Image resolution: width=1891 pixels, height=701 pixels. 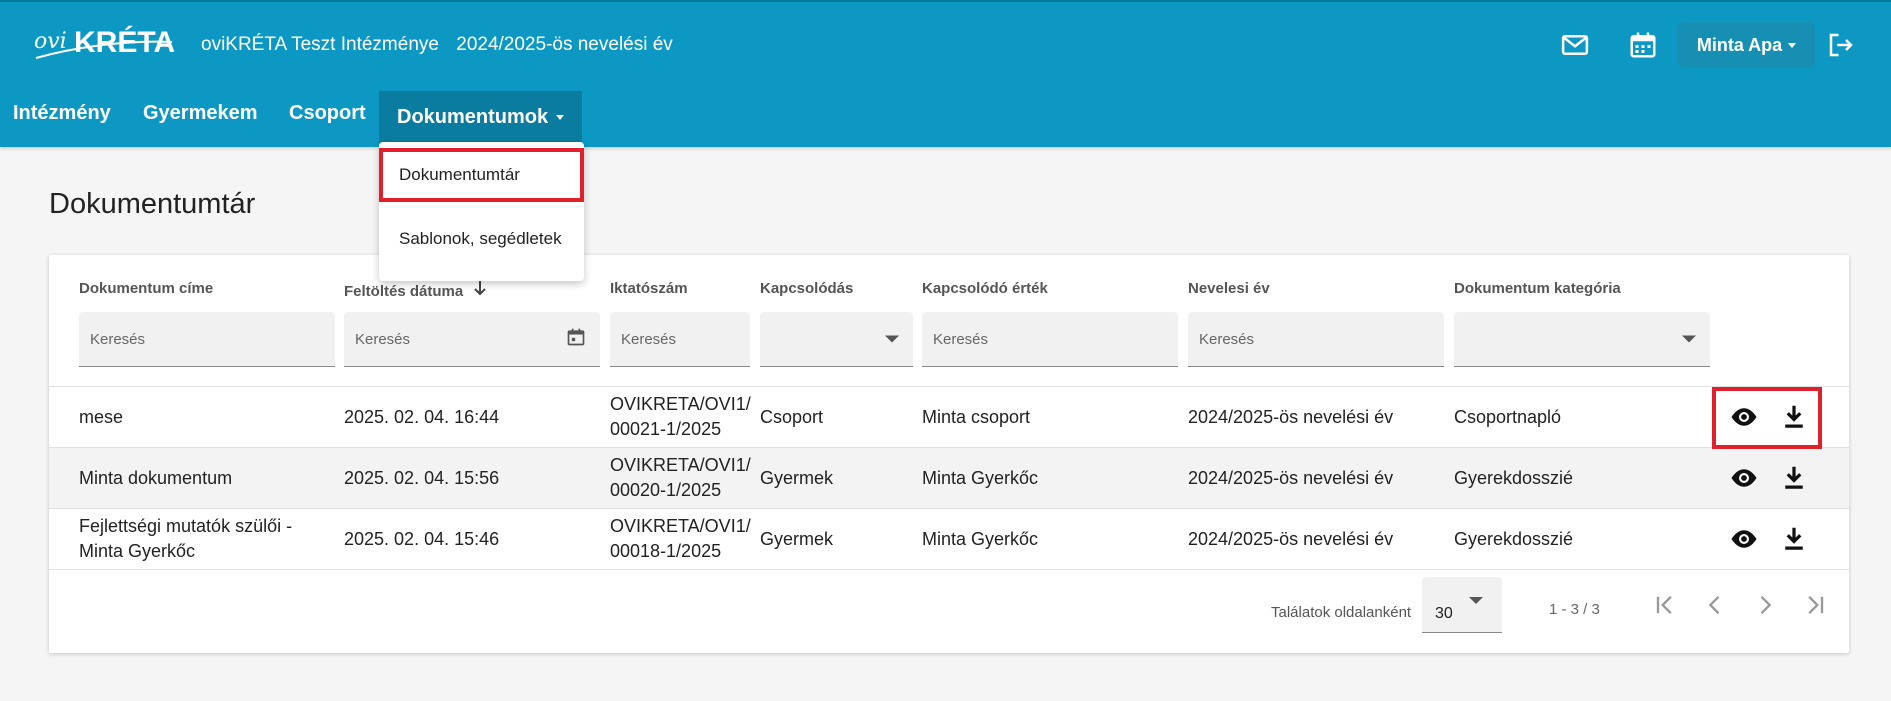 What do you see at coordinates (1444, 613) in the screenshot?
I see `per-page-value: 30` at bounding box center [1444, 613].